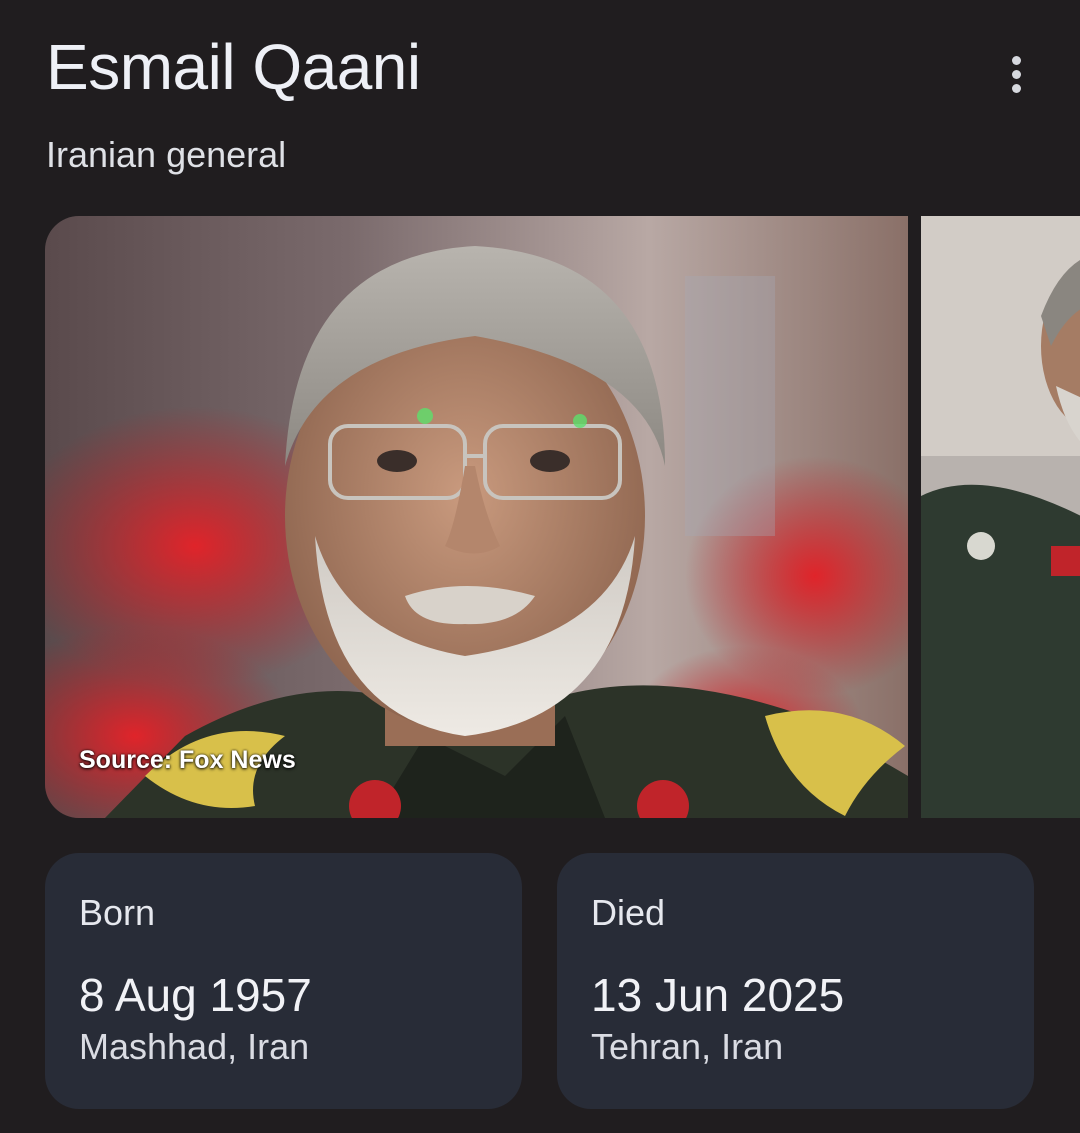 Image resolution: width=1080 pixels, height=1133 pixels. What do you see at coordinates (117, 912) in the screenshot?
I see `born-label: Born` at bounding box center [117, 912].